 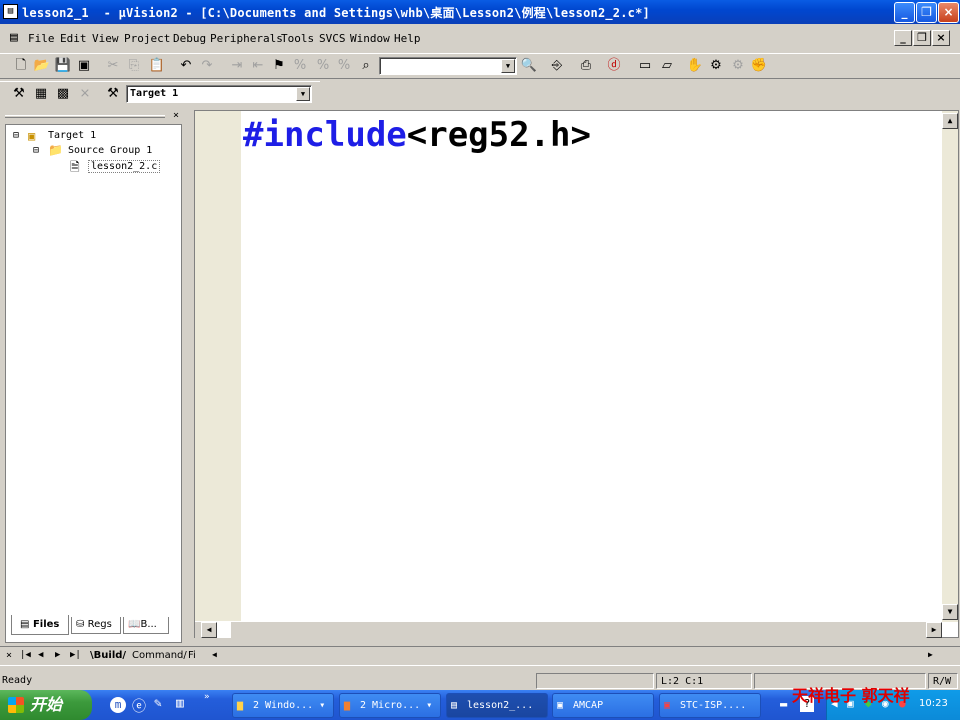 What do you see at coordinates (25, 655) in the screenshot?
I see `first-tab-icon: |◀` at bounding box center [25, 655].